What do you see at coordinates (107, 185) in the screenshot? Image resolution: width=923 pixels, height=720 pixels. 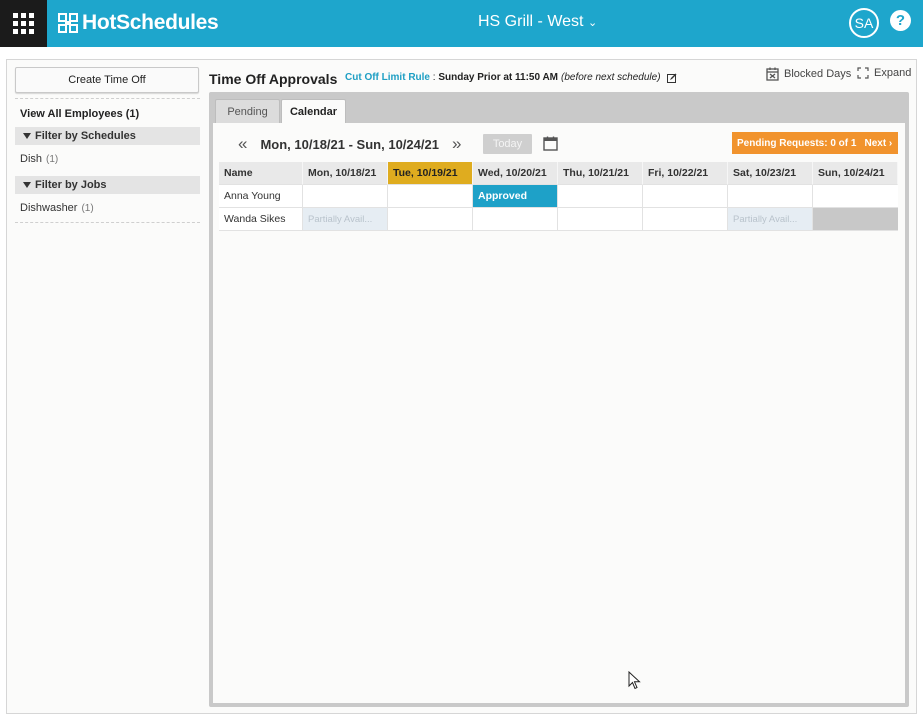 I see `filter-by-jobs-header: Filter by Jobs` at bounding box center [107, 185].